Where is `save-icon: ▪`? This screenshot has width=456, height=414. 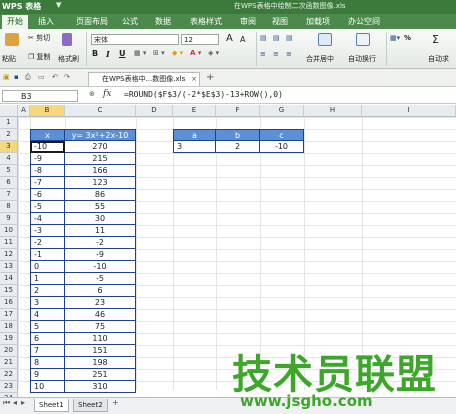 save-icon: ▪ is located at coordinates (16, 77).